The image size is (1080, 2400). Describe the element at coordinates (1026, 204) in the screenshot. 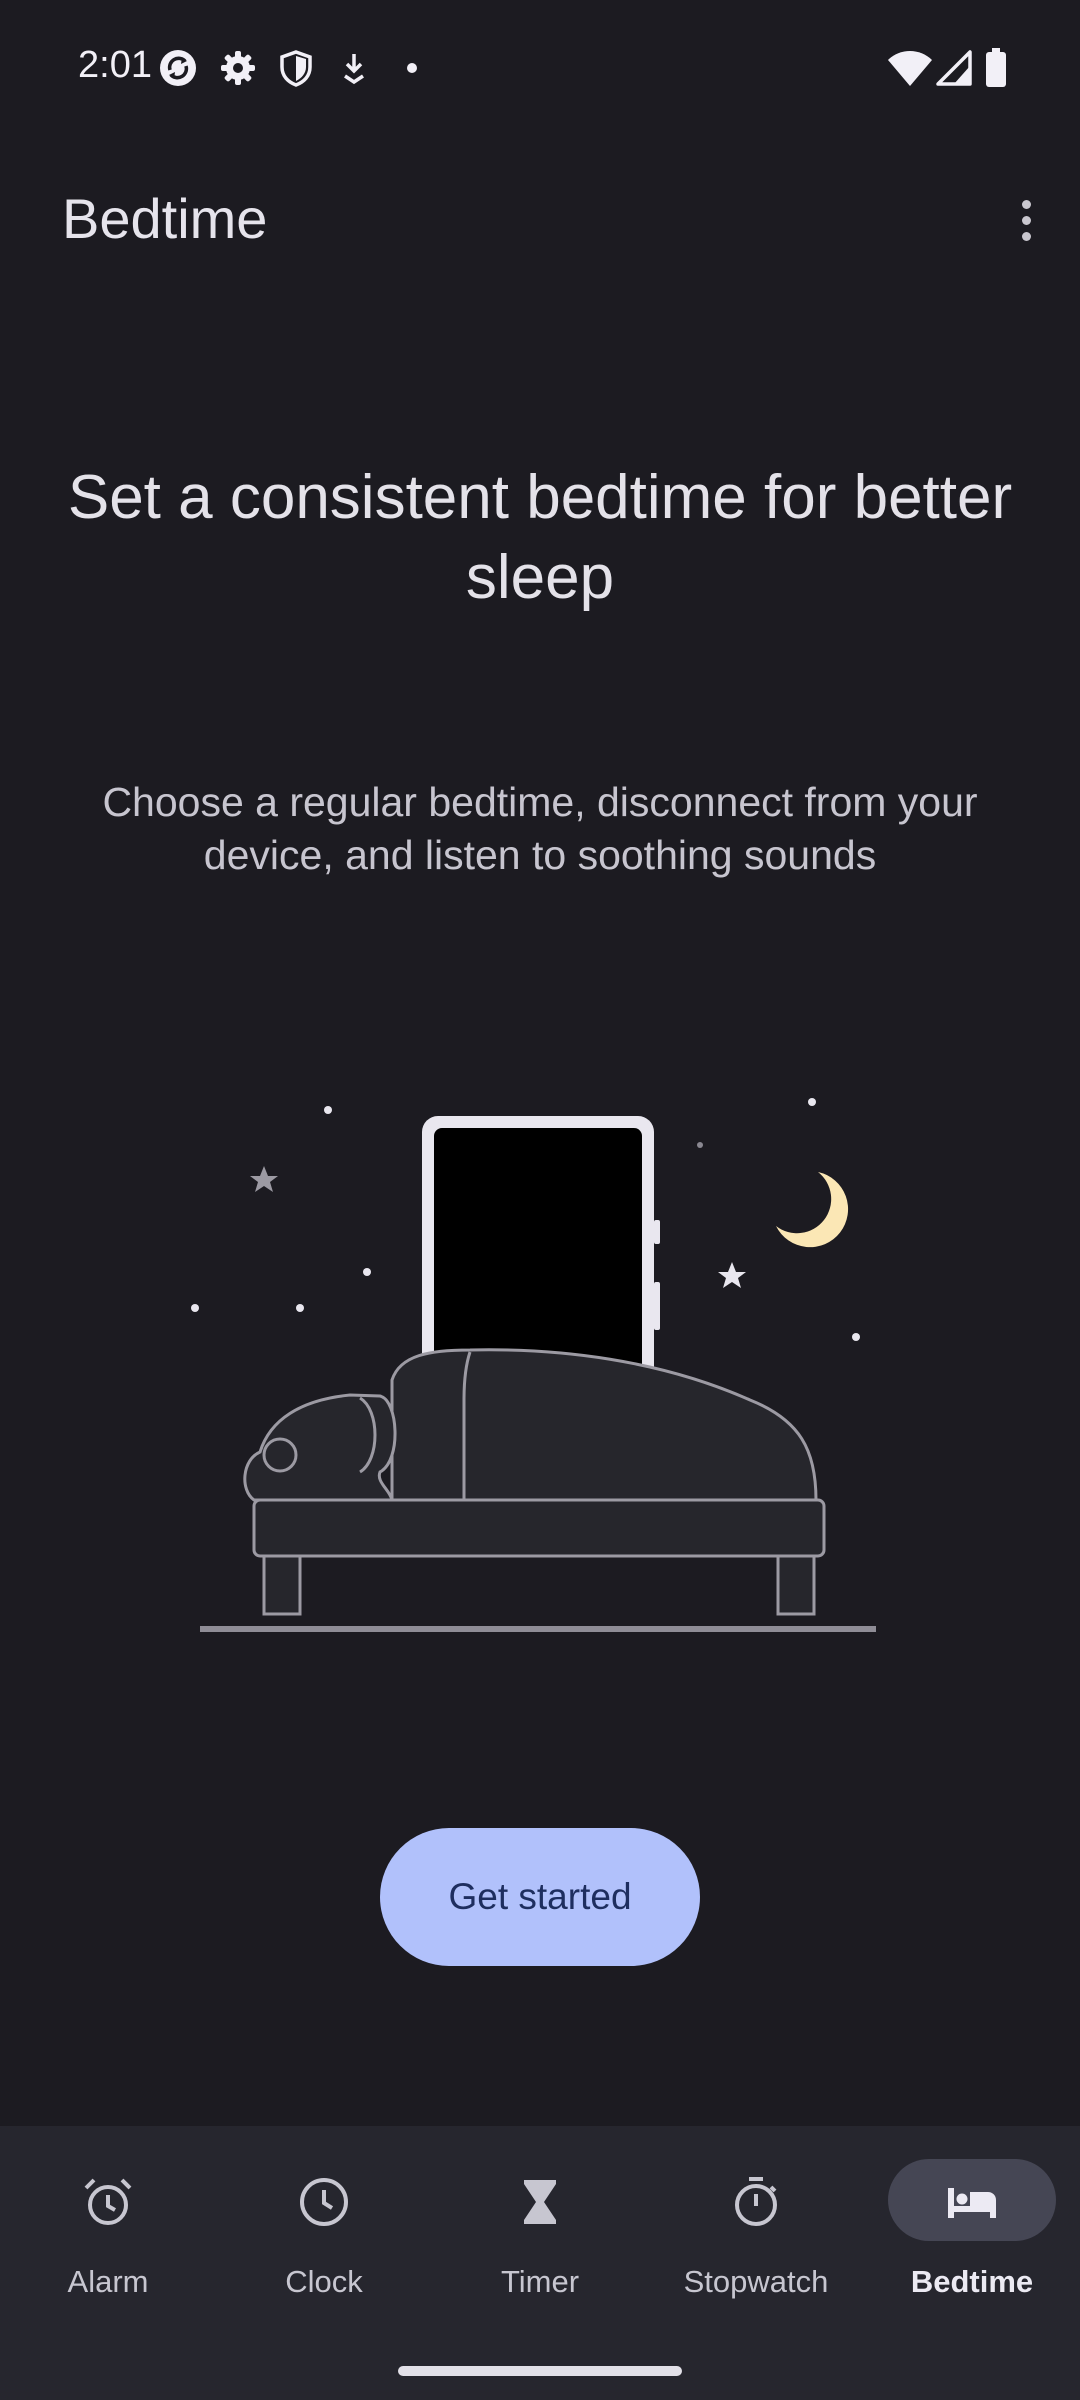

I see `more-vertical-icon` at that location.